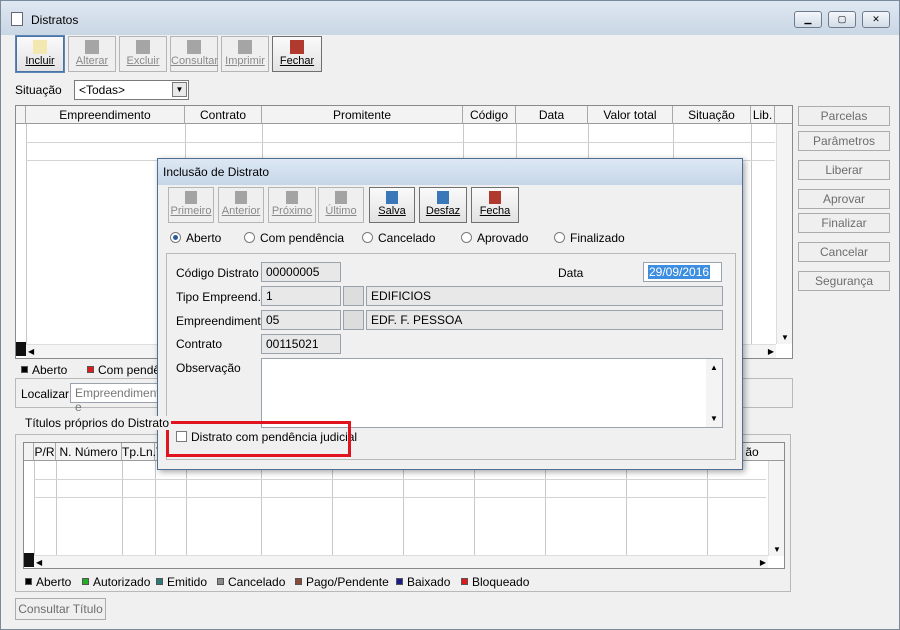 The width and height of the screenshot is (900, 630). I want to click on chevron-up-icon: ▲, so click(714, 367).